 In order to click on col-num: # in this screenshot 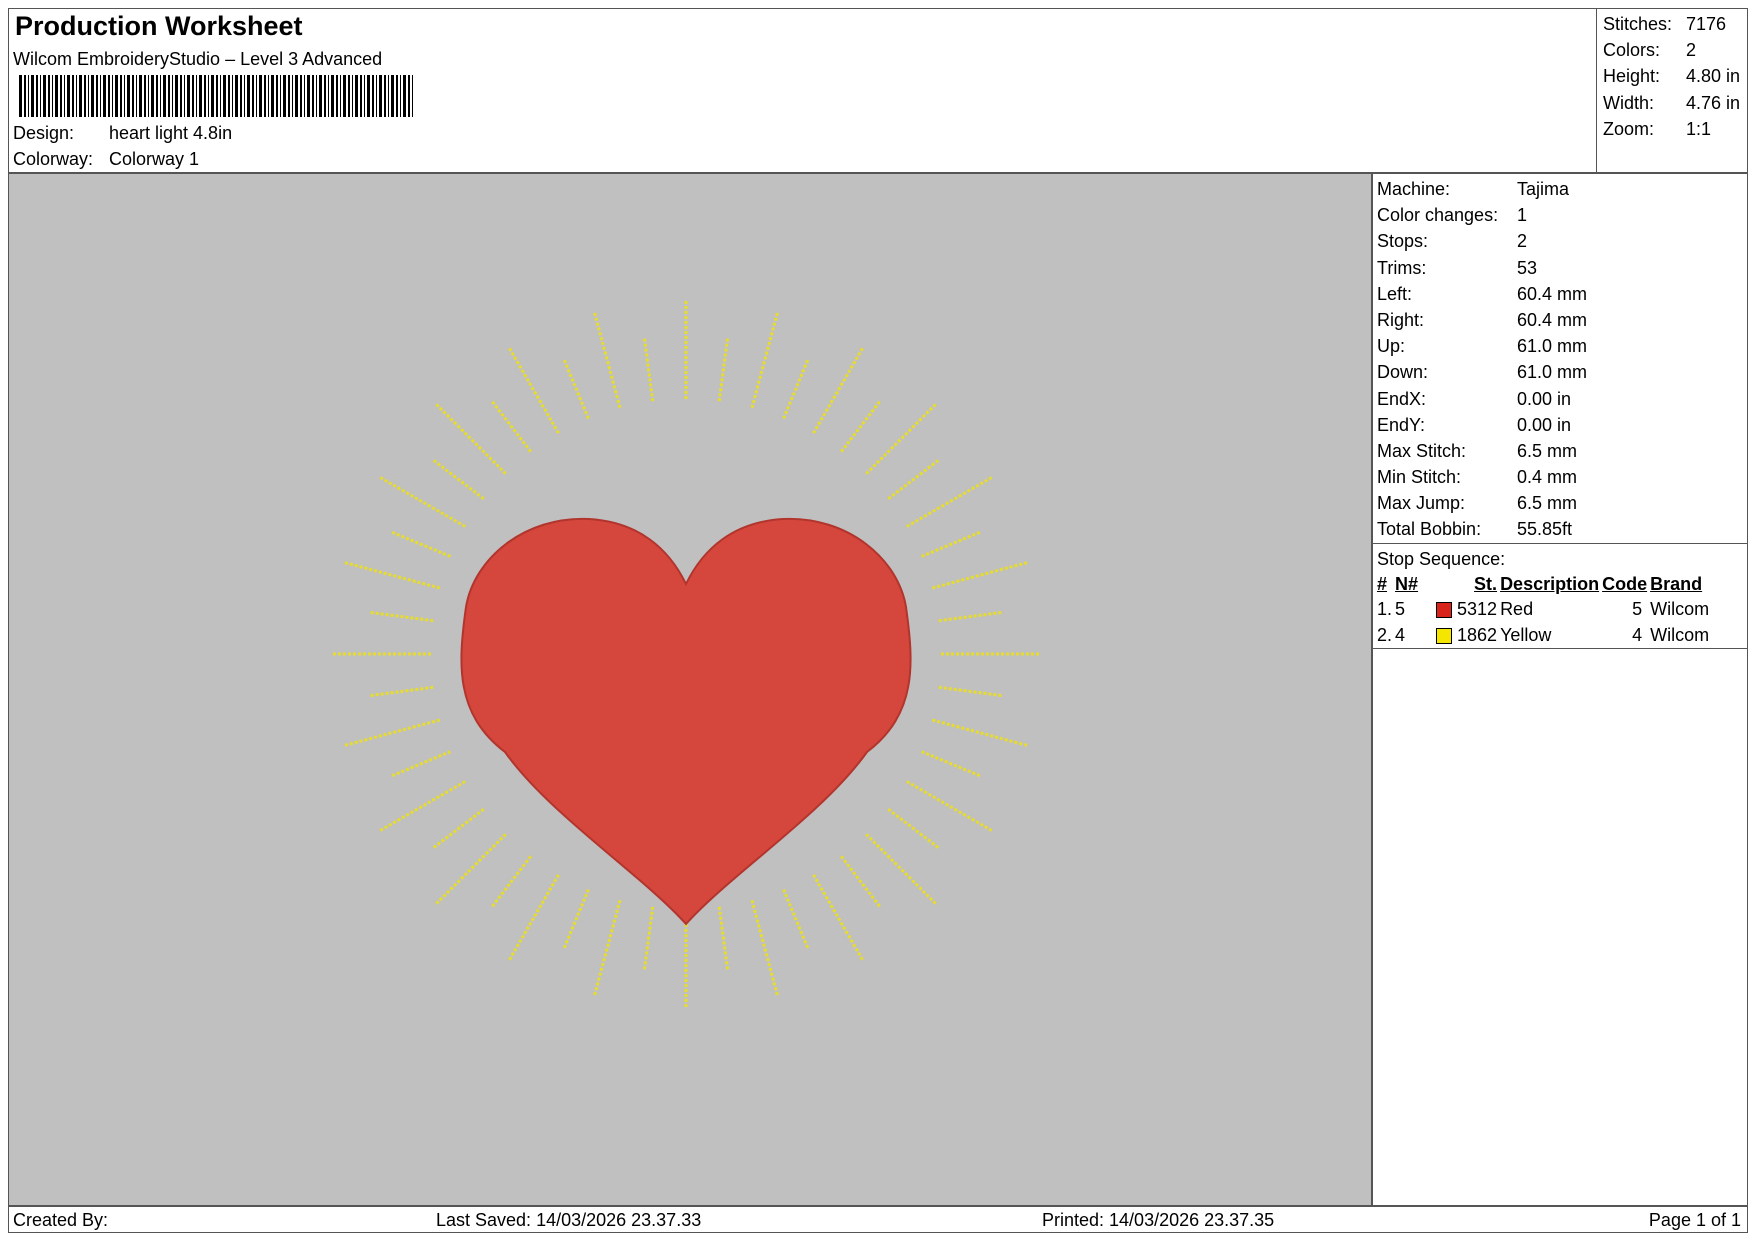, I will do `click(1382, 583)`.